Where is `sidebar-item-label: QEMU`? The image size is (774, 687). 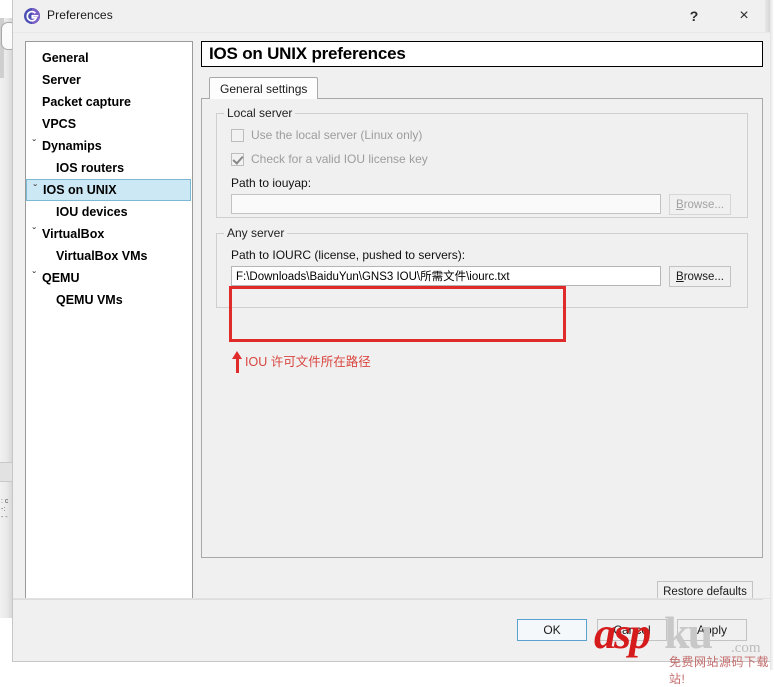 sidebar-item-label: QEMU is located at coordinates (61, 278).